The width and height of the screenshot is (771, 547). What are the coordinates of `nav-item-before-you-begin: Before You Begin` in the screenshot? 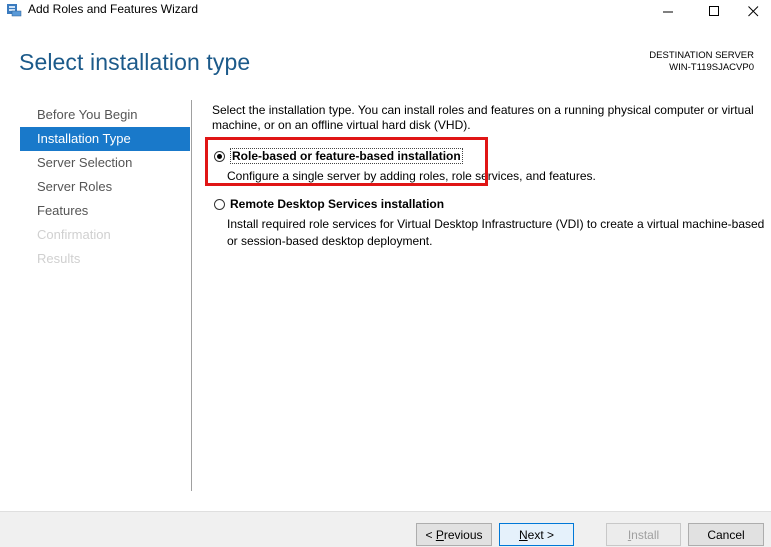 It's located at (105, 115).